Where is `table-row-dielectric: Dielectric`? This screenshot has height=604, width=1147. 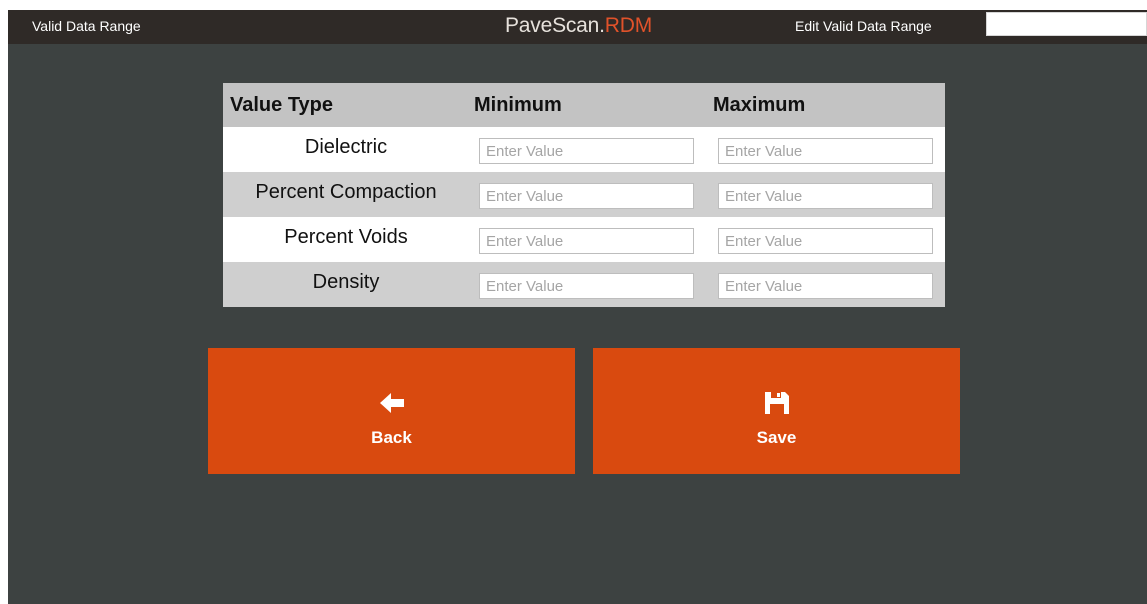
table-row-dielectric: Dielectric is located at coordinates (584, 149).